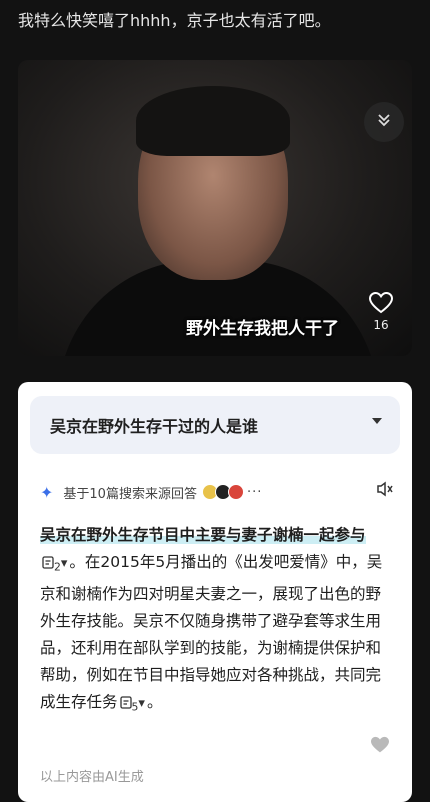 The image size is (430, 802). I want to click on like-count: 16, so click(381, 325).